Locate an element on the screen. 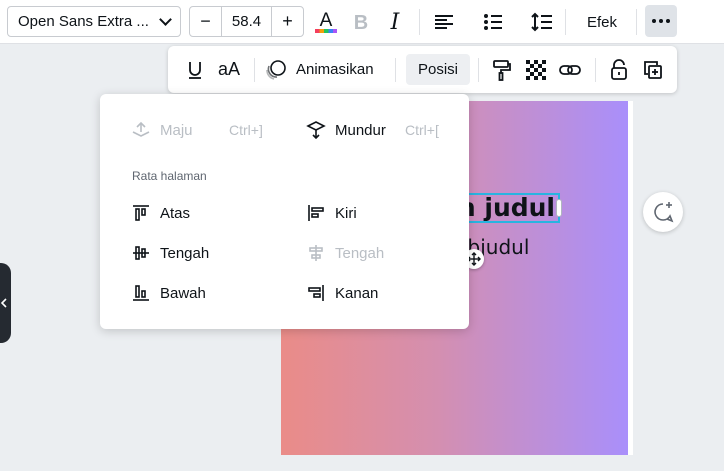  more-options-button is located at coordinates (661, 21).